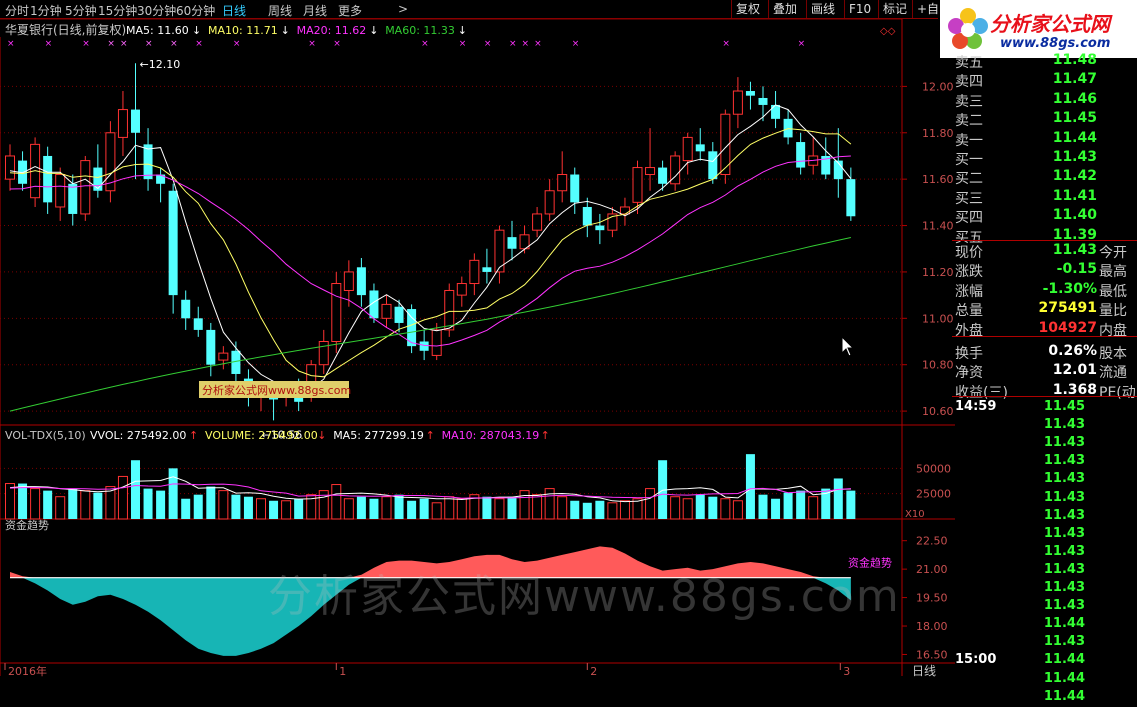 The width and height of the screenshot is (1137, 707). I want to click on order-book-row: 卖三 11.46, so click(1026, 100).